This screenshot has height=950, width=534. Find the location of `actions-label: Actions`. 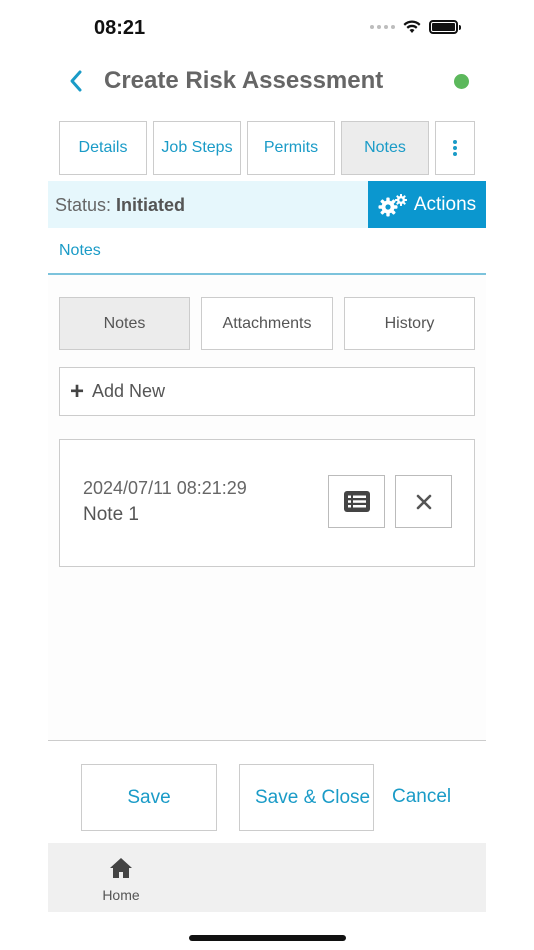

actions-label: Actions is located at coordinates (445, 204).